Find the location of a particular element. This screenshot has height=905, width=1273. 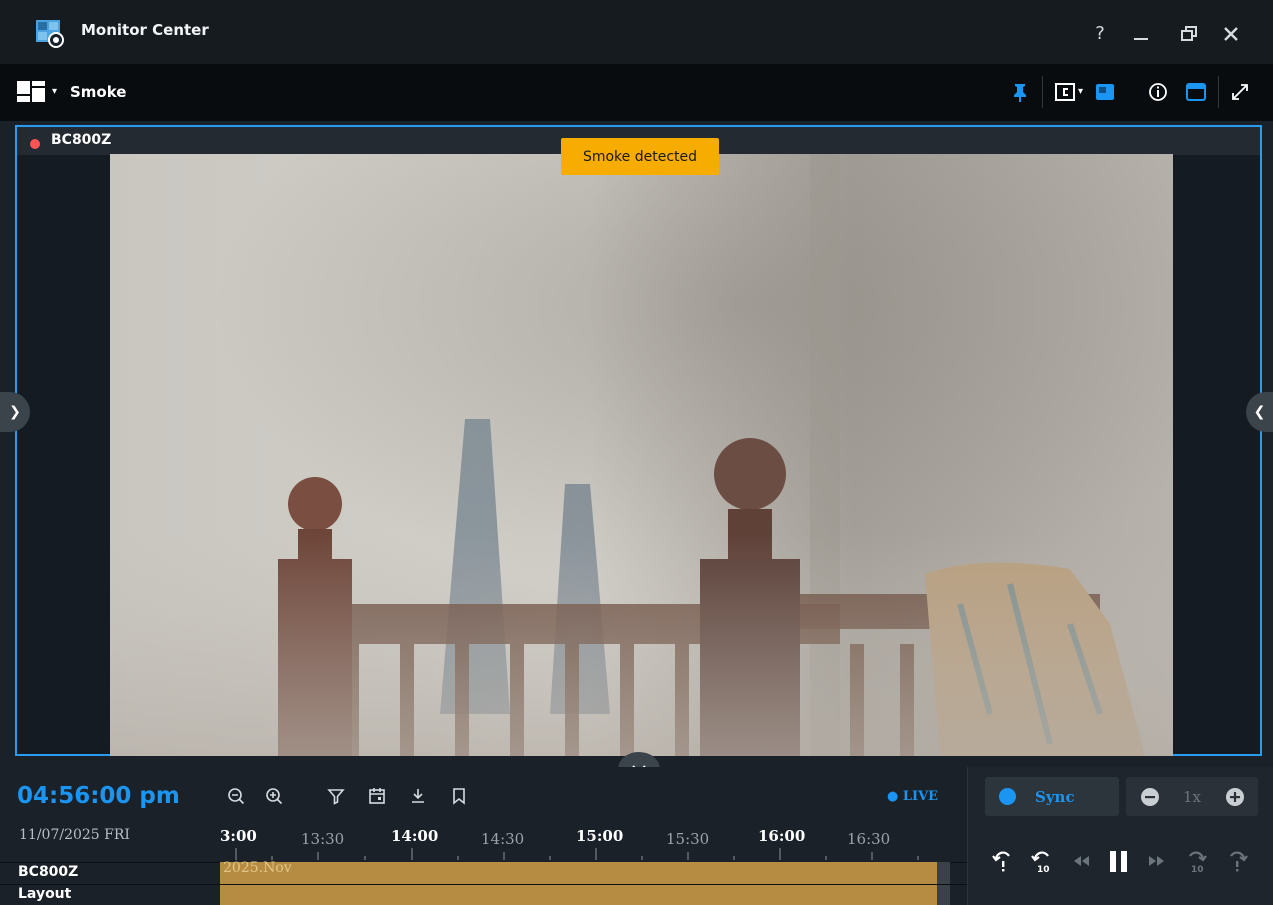

layout-dropdown-chevron-icon: ▾ is located at coordinates (54, 91).